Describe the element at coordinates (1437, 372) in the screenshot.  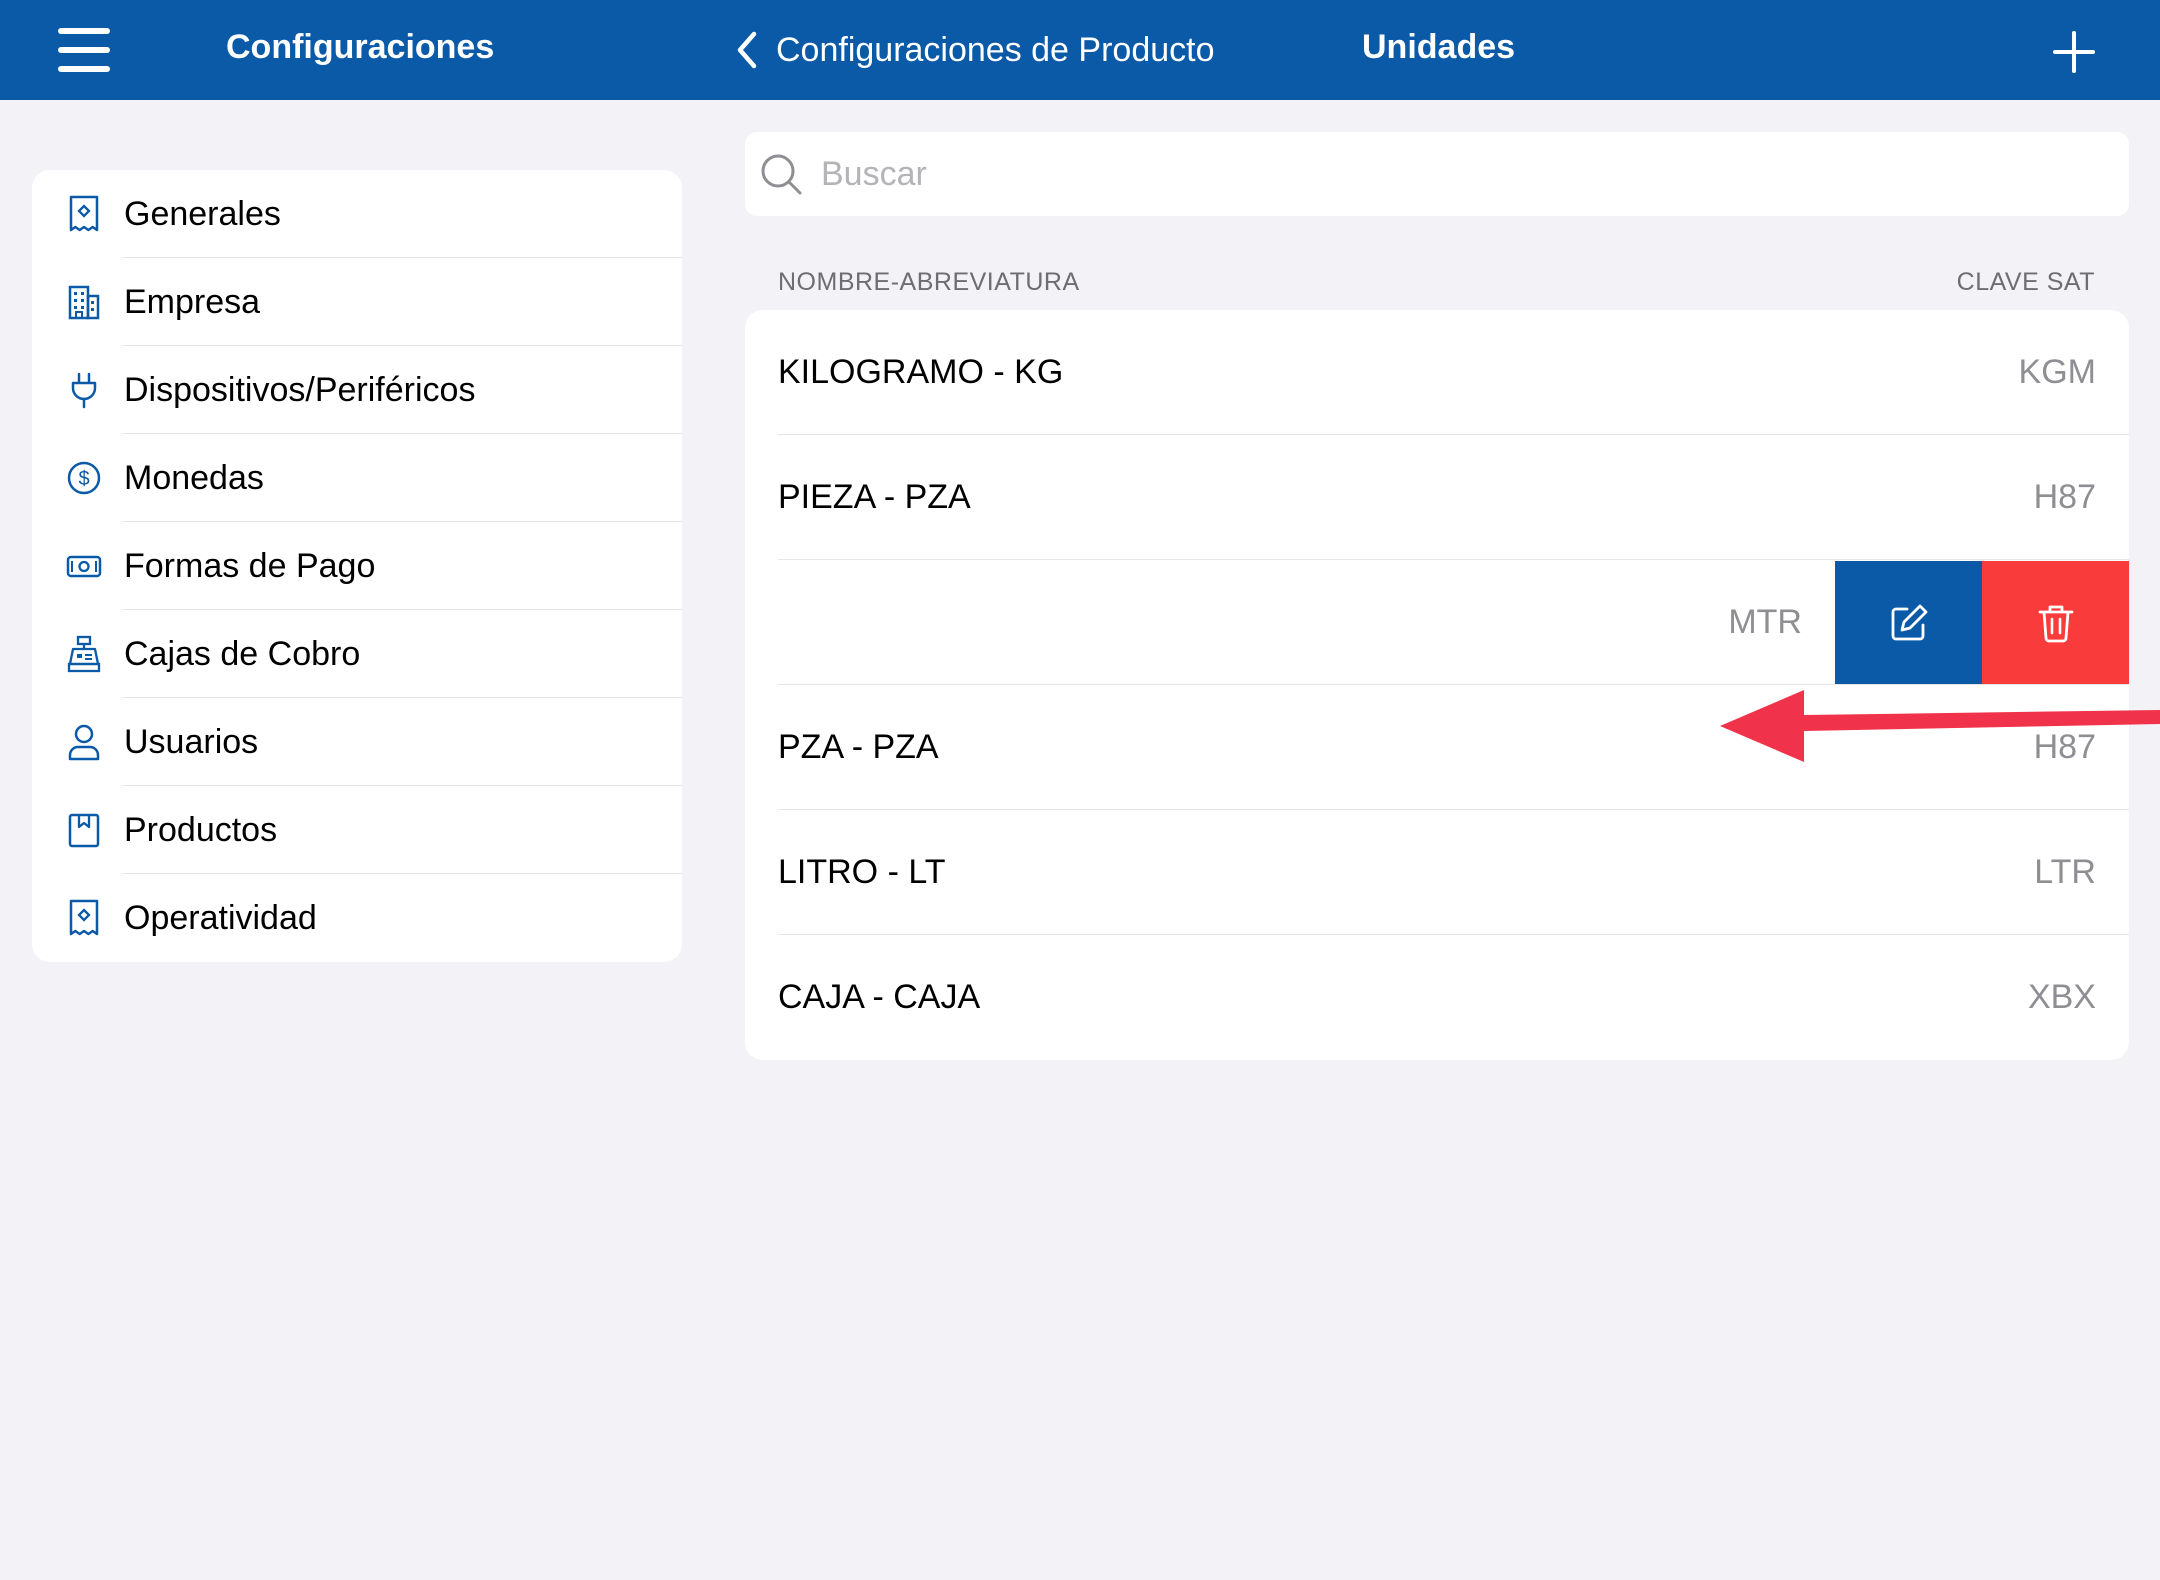
I see `list-item: KILOGRAMO - KG KGM` at that location.